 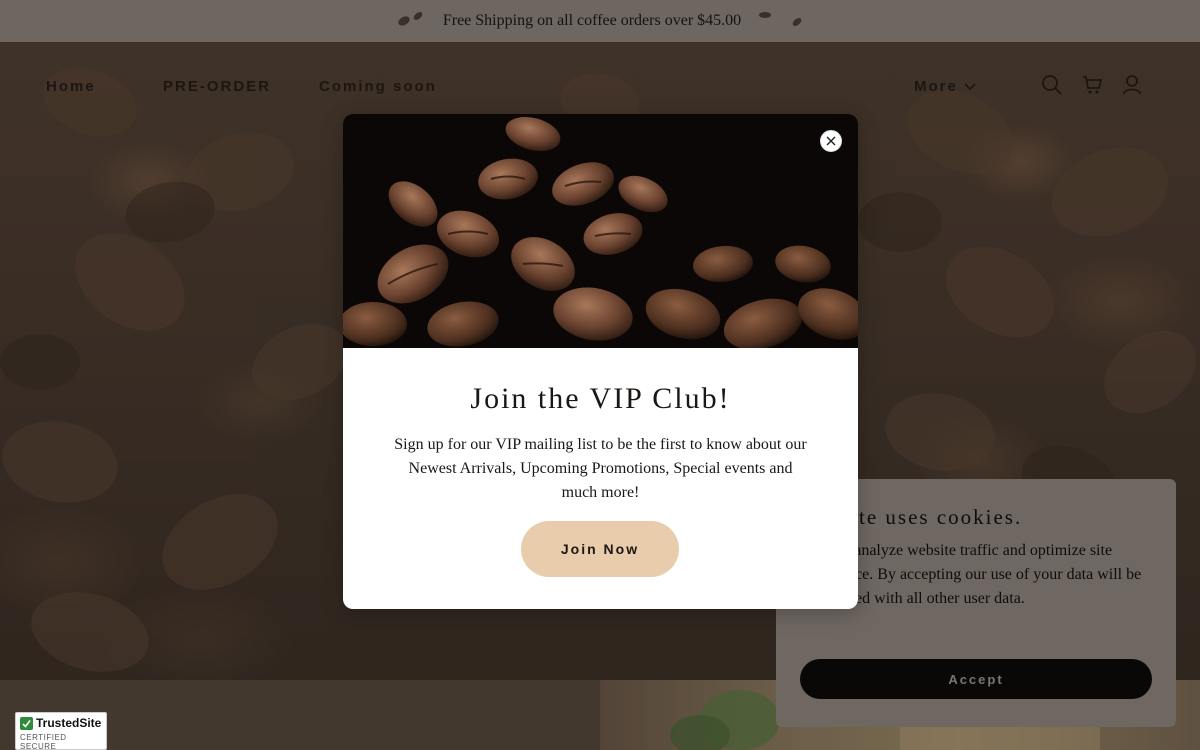 What do you see at coordinates (1092, 85) in the screenshot?
I see `cart-icon` at bounding box center [1092, 85].